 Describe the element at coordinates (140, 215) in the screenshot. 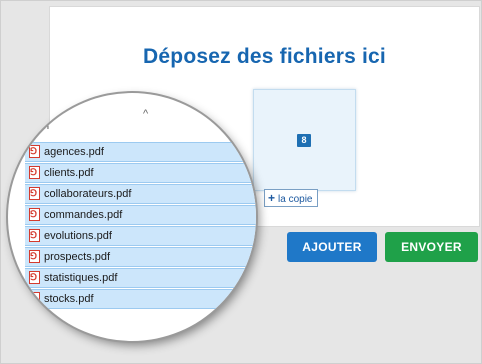

I see `file-row: ⅁ commandes.pdf` at that location.